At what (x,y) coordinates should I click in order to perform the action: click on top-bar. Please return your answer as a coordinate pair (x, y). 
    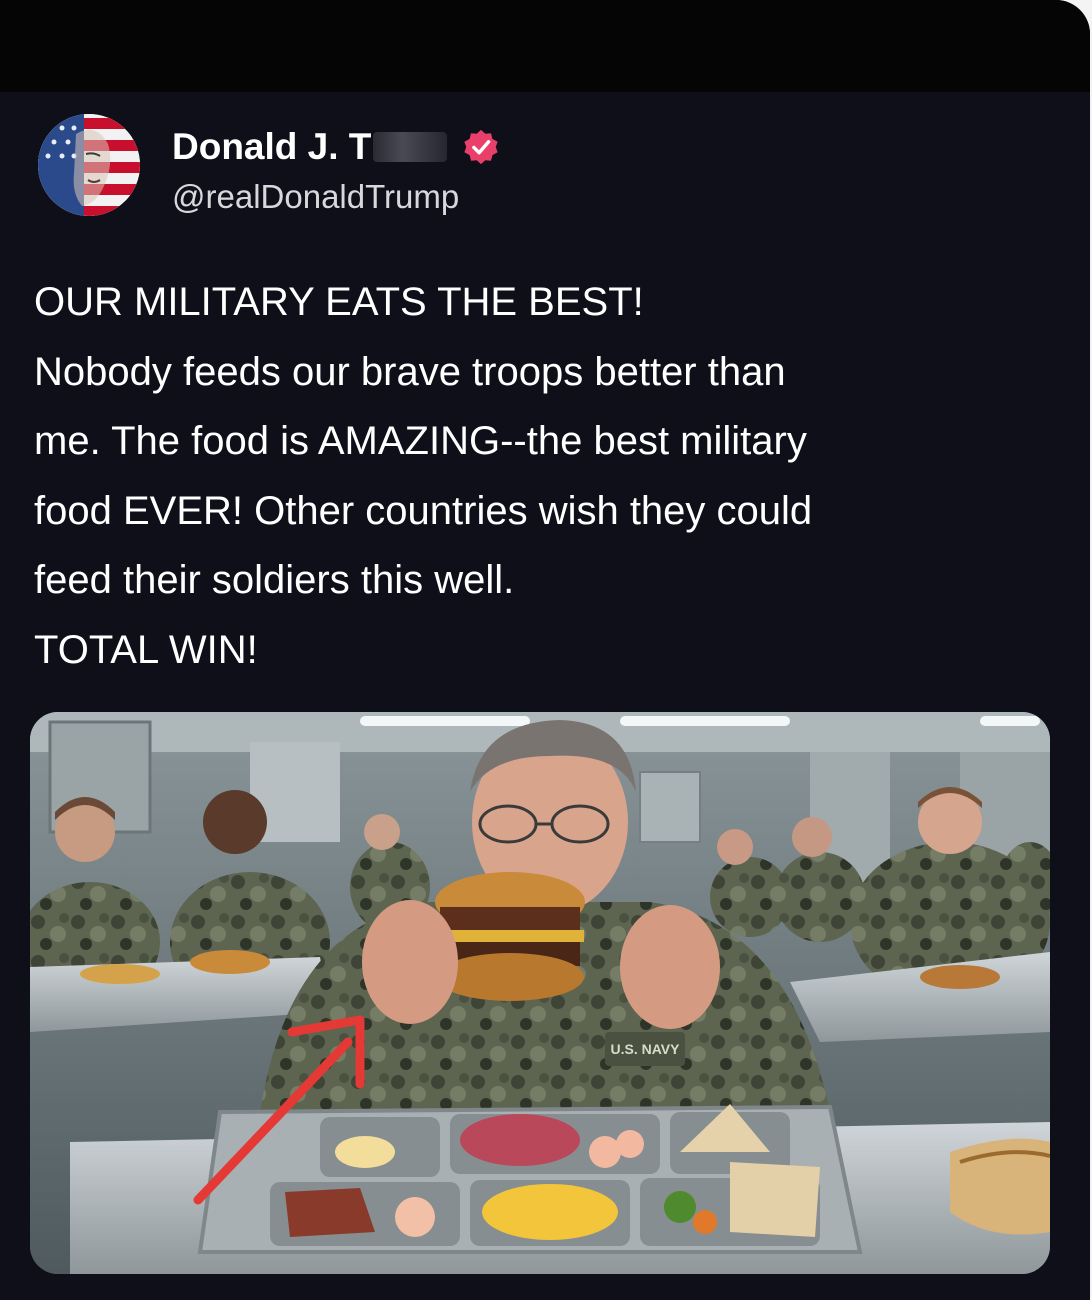
    Looking at the image, I should click on (545, 46).